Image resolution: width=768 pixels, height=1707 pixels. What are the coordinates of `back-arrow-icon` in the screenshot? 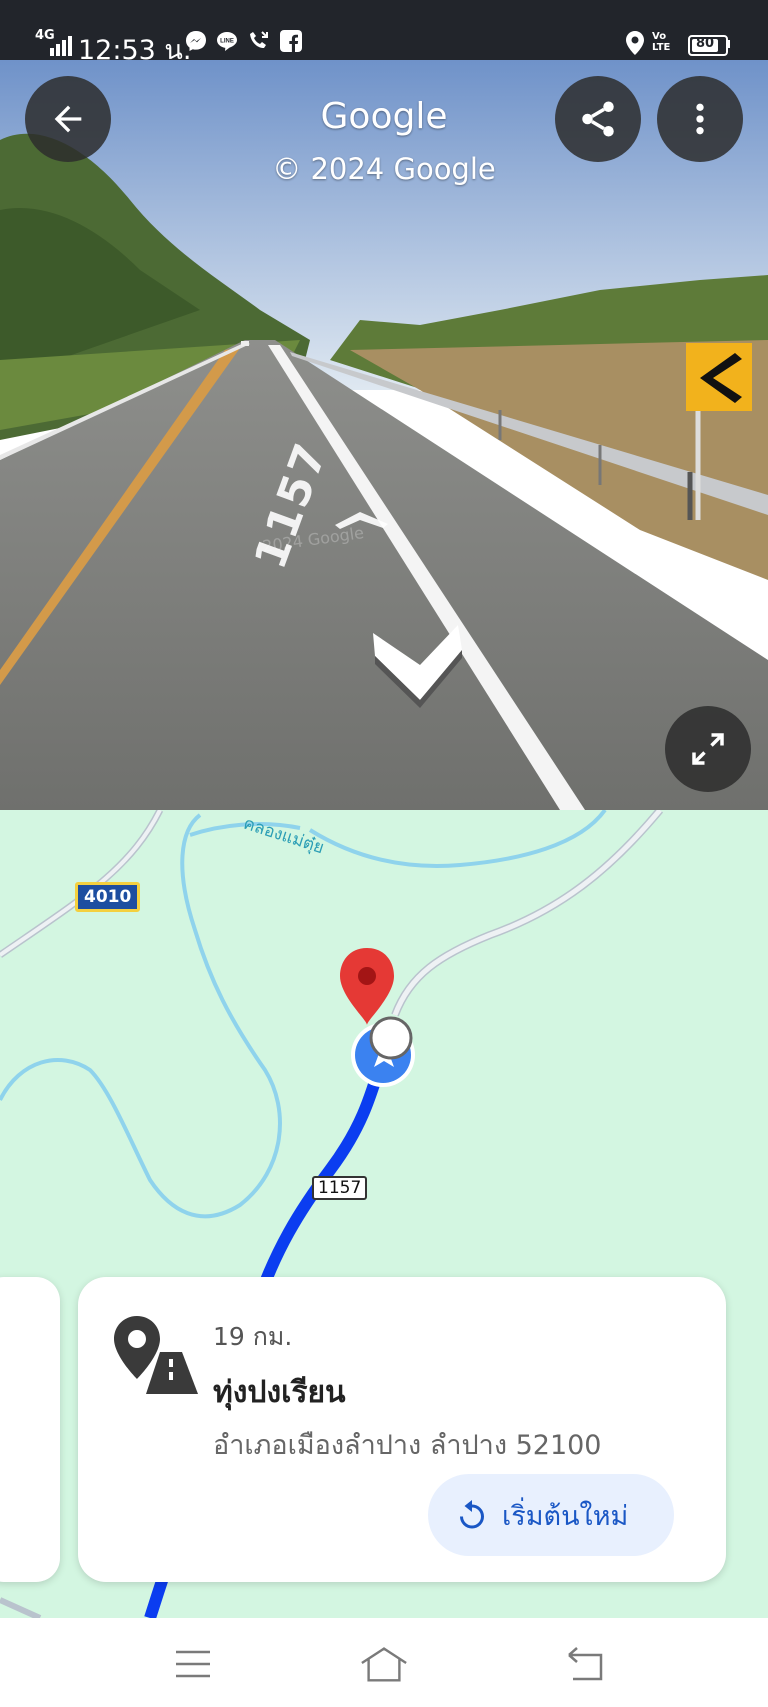 It's located at (68, 119).